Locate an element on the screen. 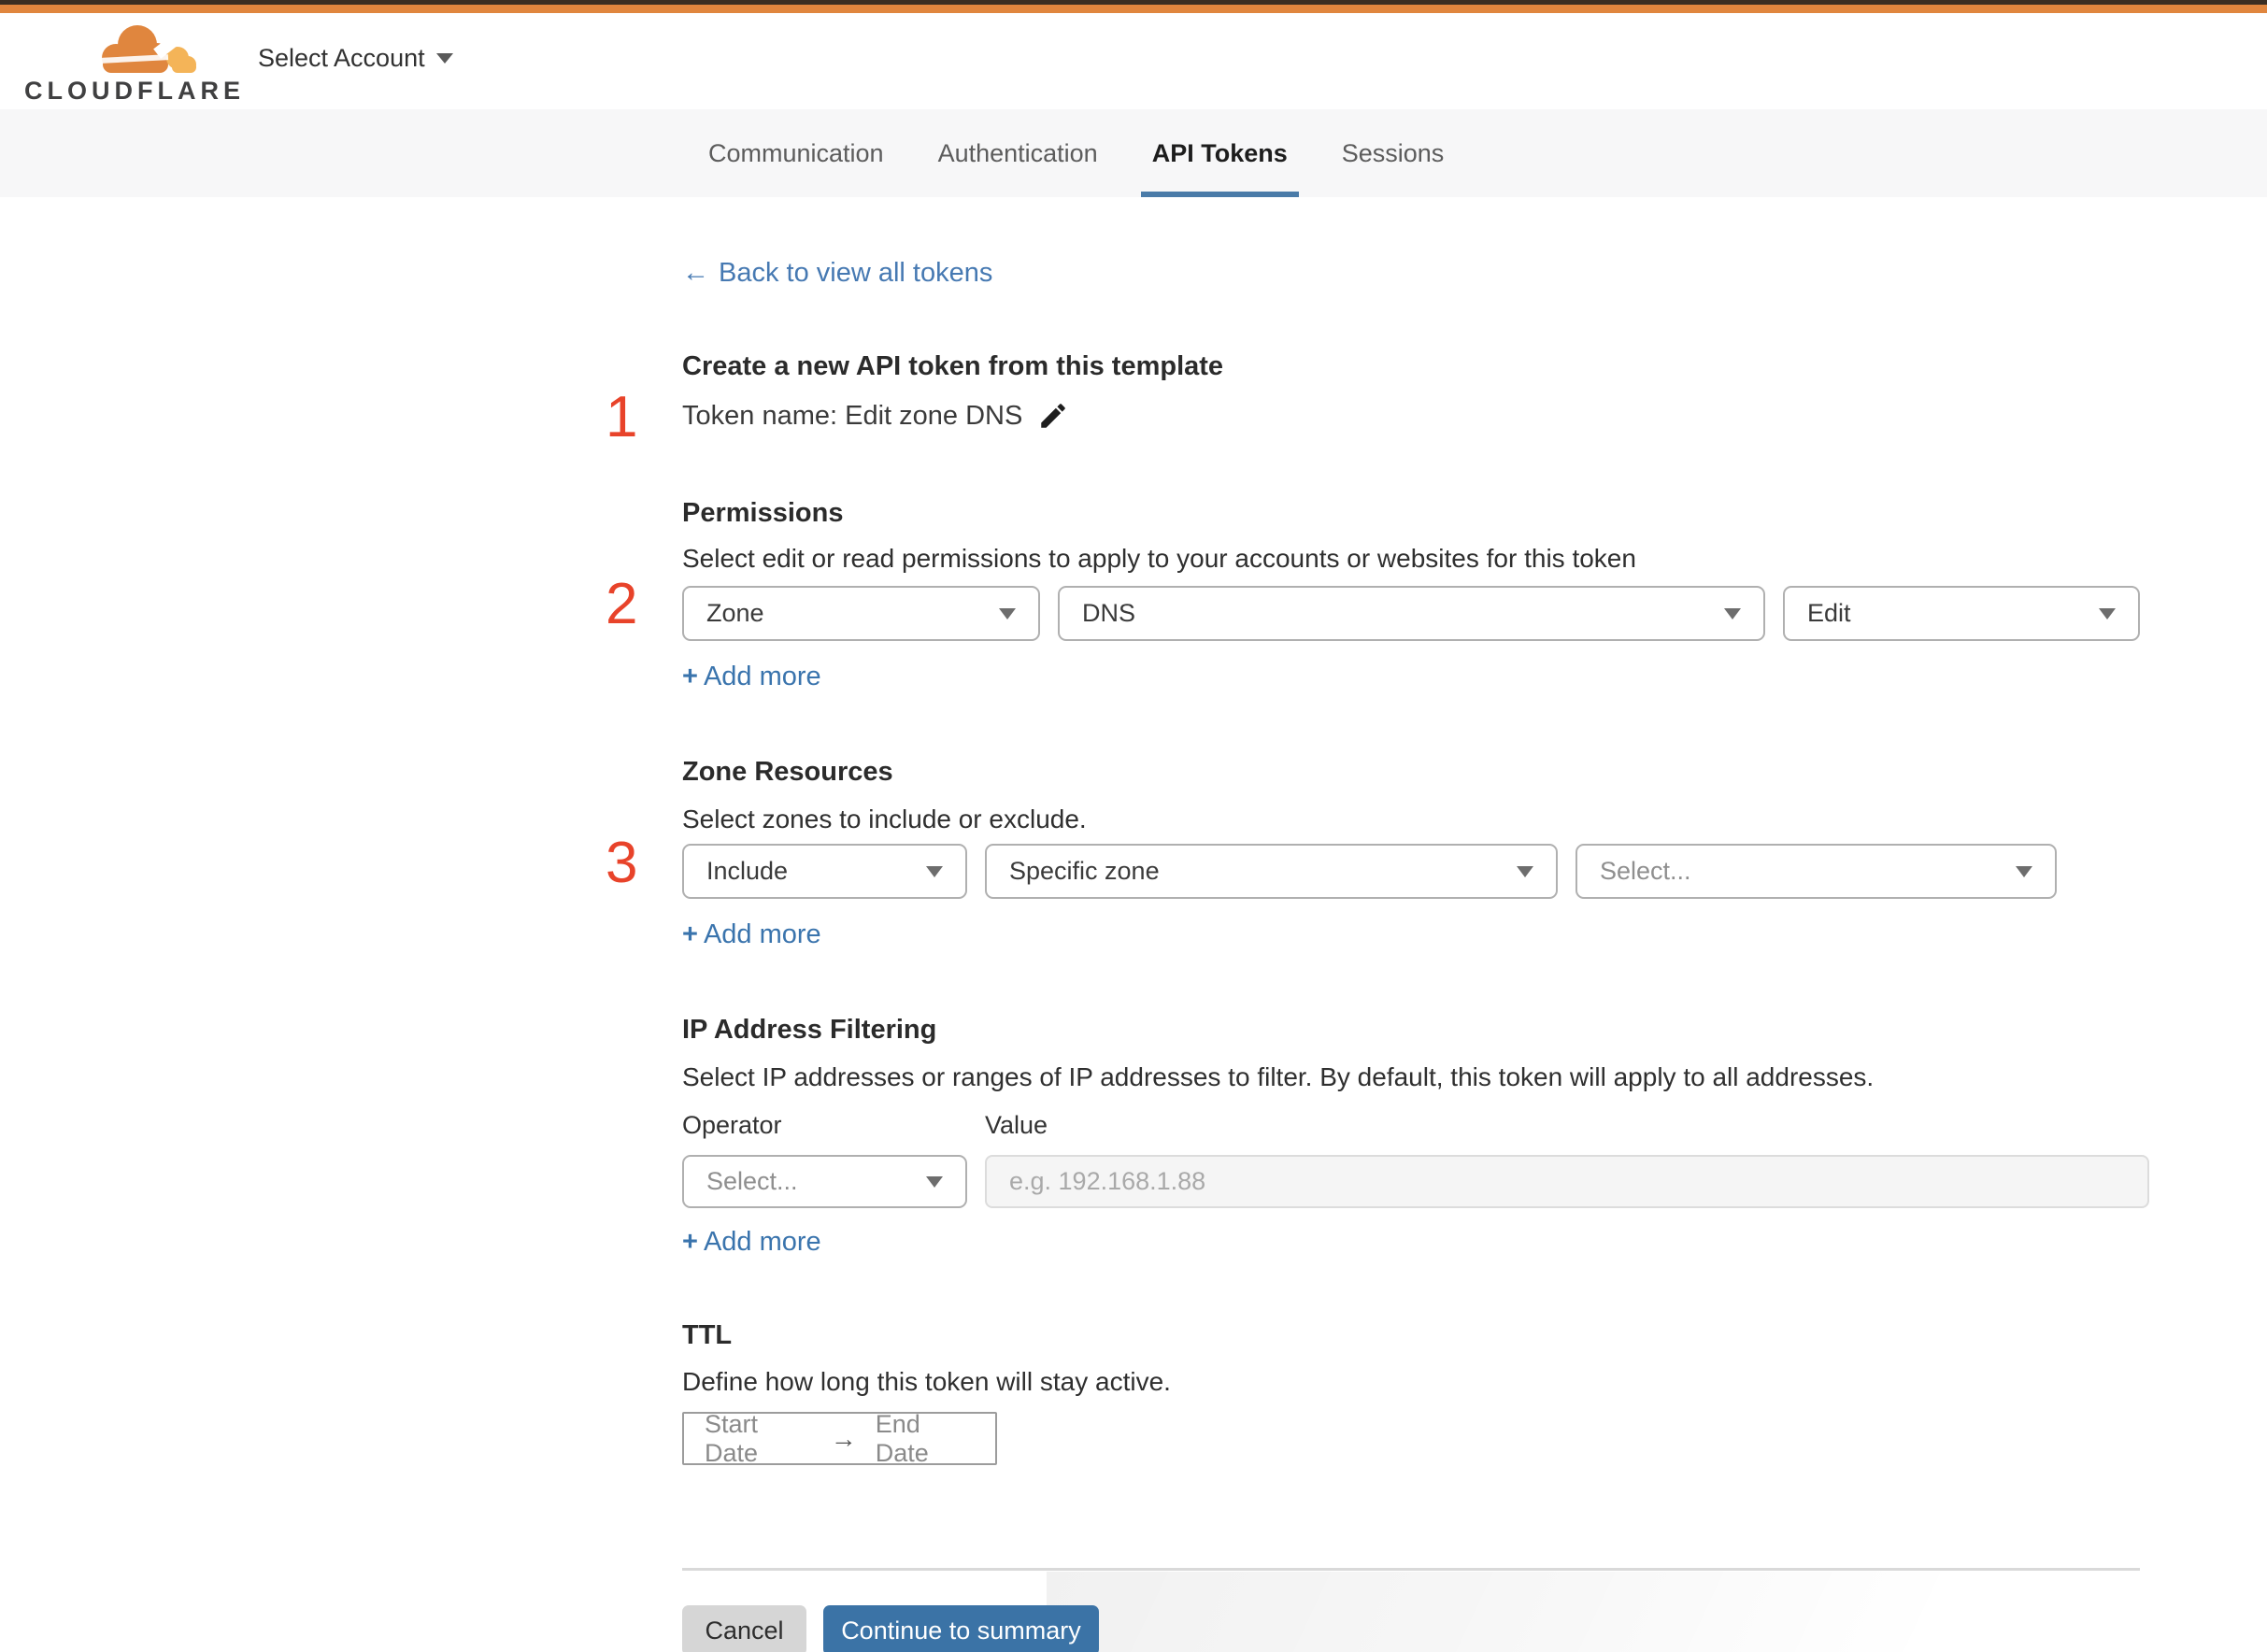  footer-shade is located at coordinates (1570, 1612).